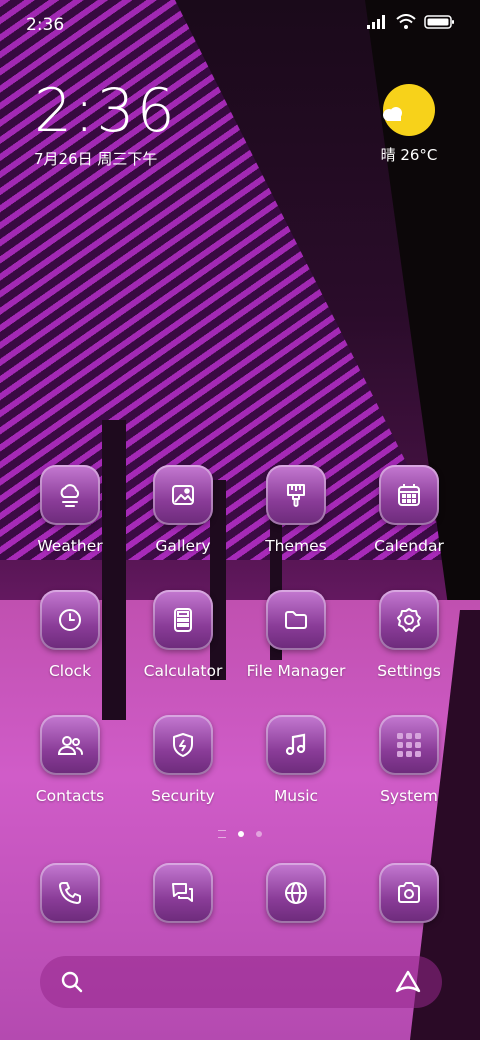 This screenshot has height=1040, width=480. Describe the element at coordinates (409, 635) in the screenshot. I see `app-settings: Settings` at that location.